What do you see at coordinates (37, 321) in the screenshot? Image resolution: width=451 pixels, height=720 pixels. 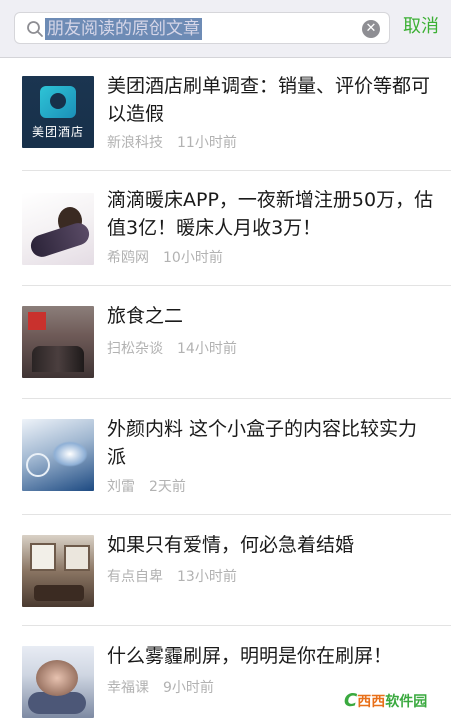 I see `thumbnail-sign` at bounding box center [37, 321].